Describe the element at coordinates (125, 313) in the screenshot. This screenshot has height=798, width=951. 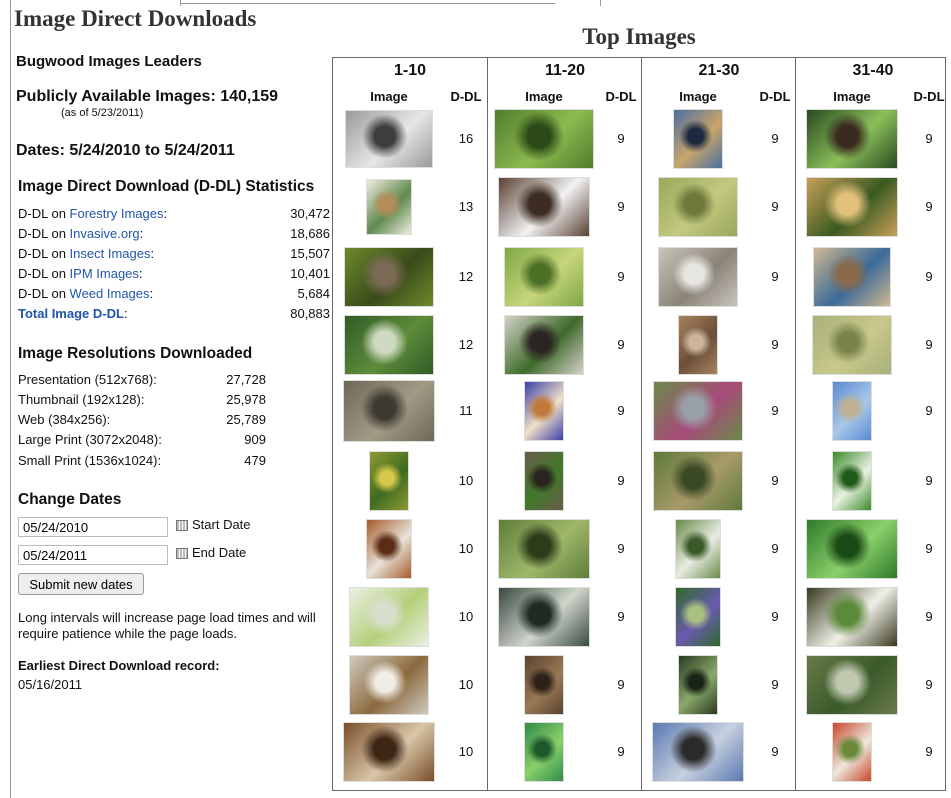
I see `ddl-total-suffix: :` at that location.